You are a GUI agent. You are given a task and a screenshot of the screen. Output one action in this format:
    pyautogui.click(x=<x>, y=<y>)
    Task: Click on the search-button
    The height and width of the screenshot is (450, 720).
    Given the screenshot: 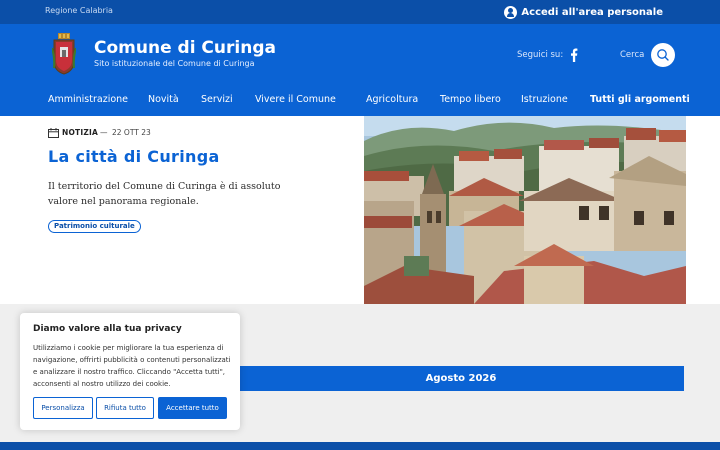 What is the action you would take?
    pyautogui.click(x=663, y=55)
    